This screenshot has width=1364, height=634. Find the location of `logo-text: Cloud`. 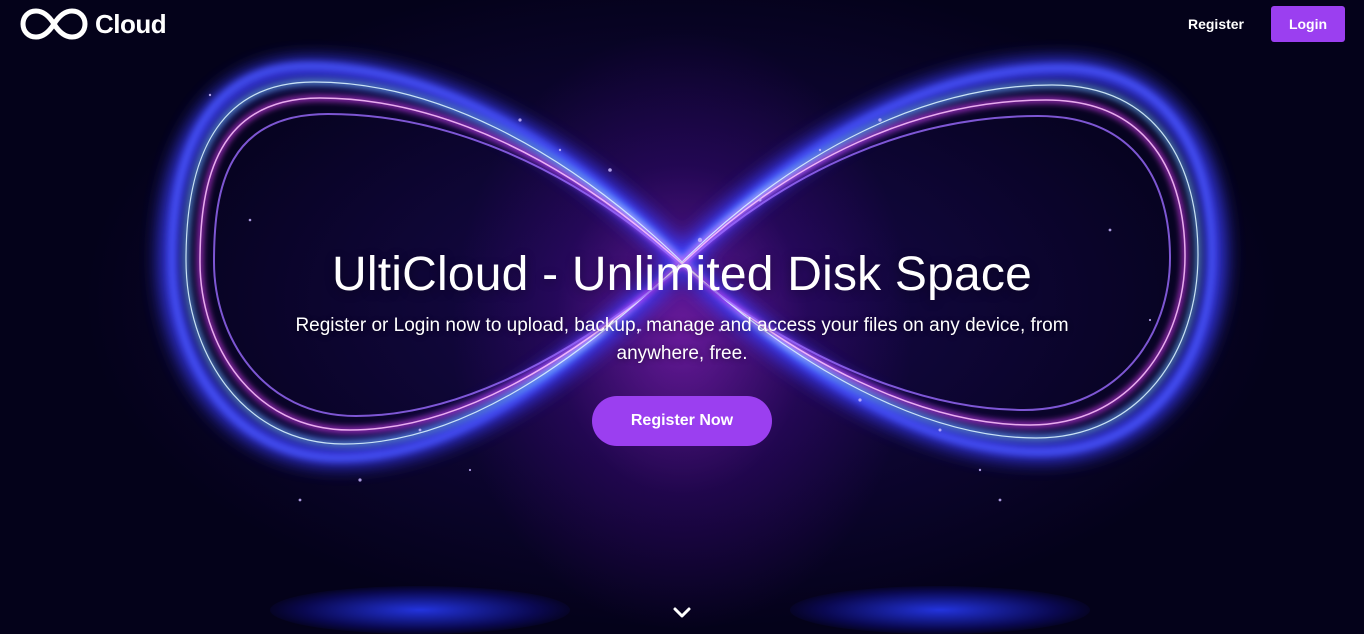

logo-text: Cloud is located at coordinates (131, 23).